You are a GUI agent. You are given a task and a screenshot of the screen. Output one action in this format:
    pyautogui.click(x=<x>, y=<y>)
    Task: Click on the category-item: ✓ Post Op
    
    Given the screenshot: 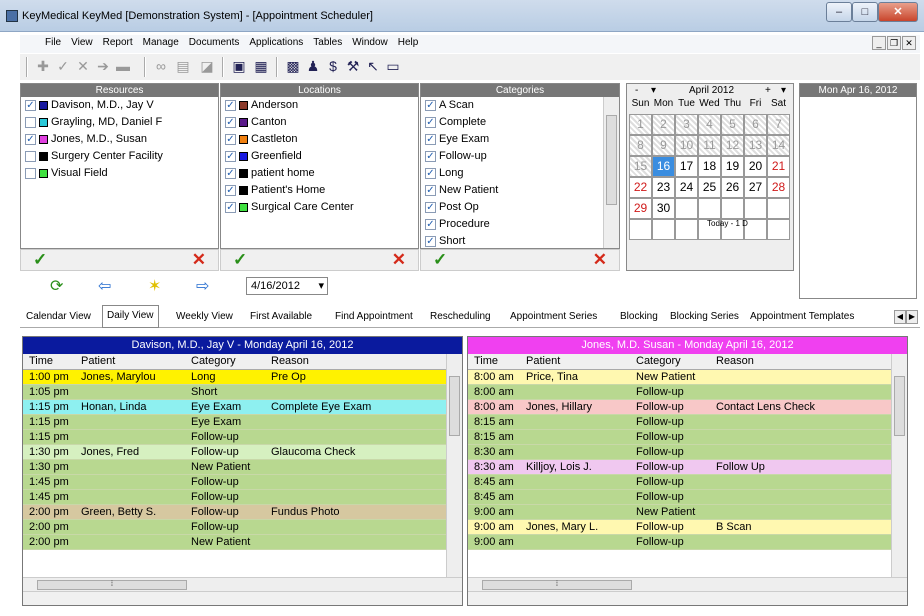 What is the action you would take?
    pyautogui.click(x=520, y=207)
    